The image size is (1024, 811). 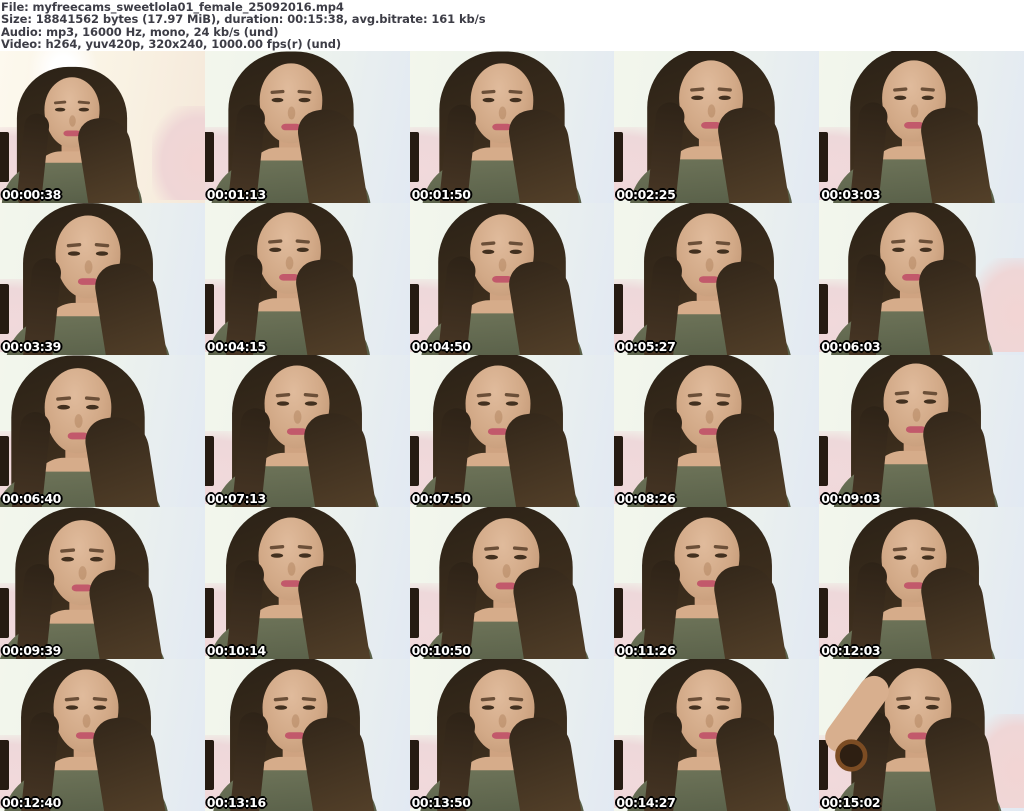 What do you see at coordinates (921, 279) in the screenshot?
I see `video-thumbnail: 00:06:03` at bounding box center [921, 279].